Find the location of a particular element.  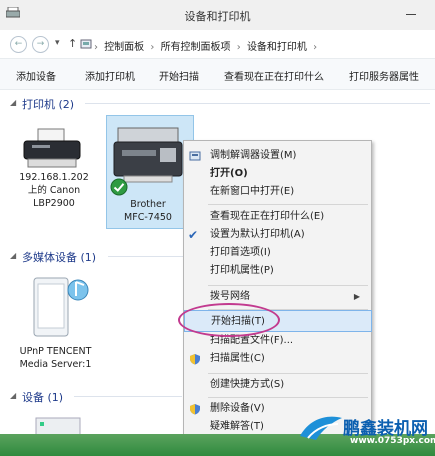

collapse-devices-icon: ◢ is located at coordinates (13, 395).